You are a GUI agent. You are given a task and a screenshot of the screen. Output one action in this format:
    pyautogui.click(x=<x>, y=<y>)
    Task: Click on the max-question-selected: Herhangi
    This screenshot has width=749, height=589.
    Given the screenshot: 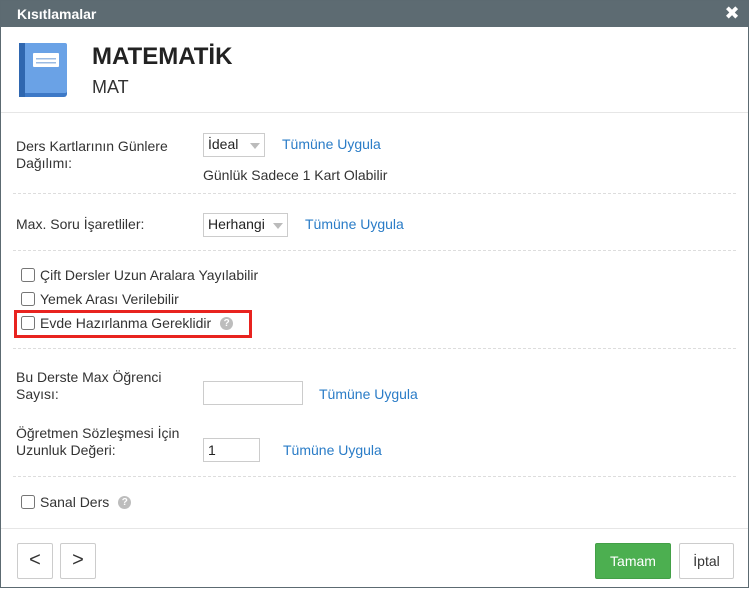 What is the action you would take?
    pyautogui.click(x=236, y=224)
    